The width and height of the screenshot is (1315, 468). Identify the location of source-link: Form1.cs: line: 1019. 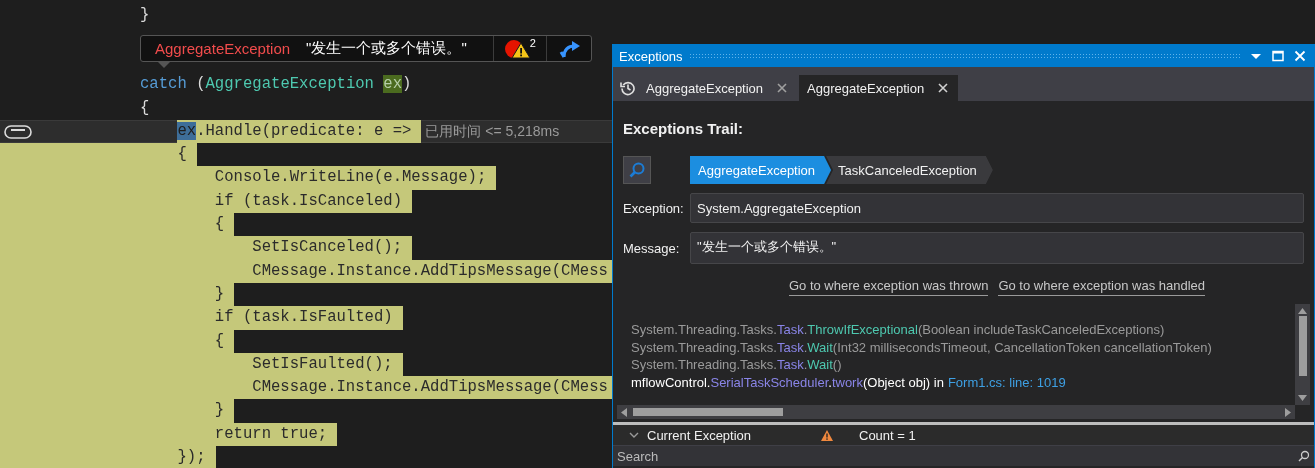
(1006, 382).